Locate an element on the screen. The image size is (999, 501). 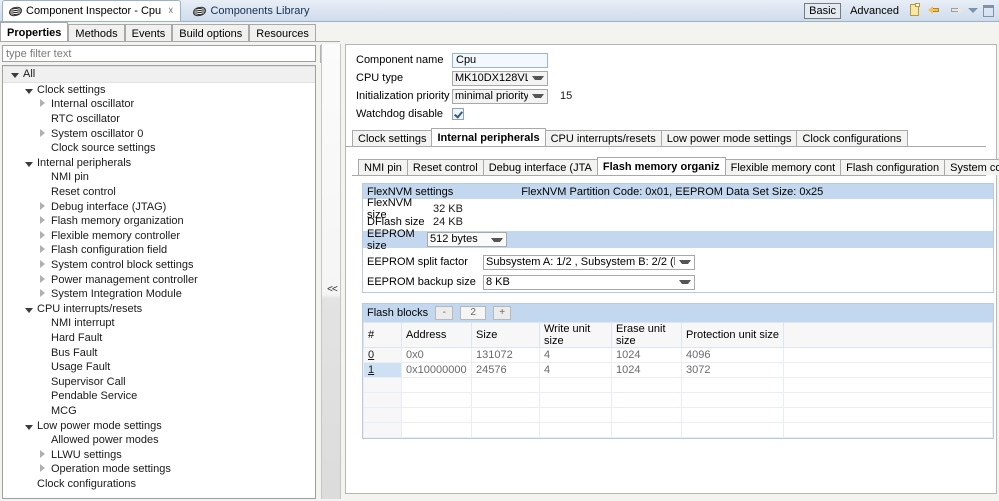
tree-item: Power management controller is located at coordinates (159, 279).